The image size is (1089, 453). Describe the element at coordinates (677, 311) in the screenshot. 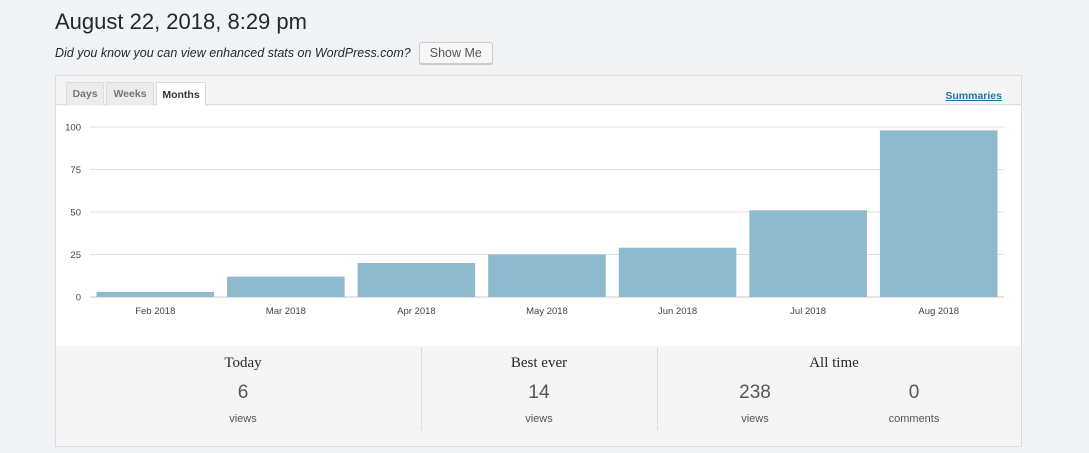

I see `x-tick-label: Jun 2018` at that location.